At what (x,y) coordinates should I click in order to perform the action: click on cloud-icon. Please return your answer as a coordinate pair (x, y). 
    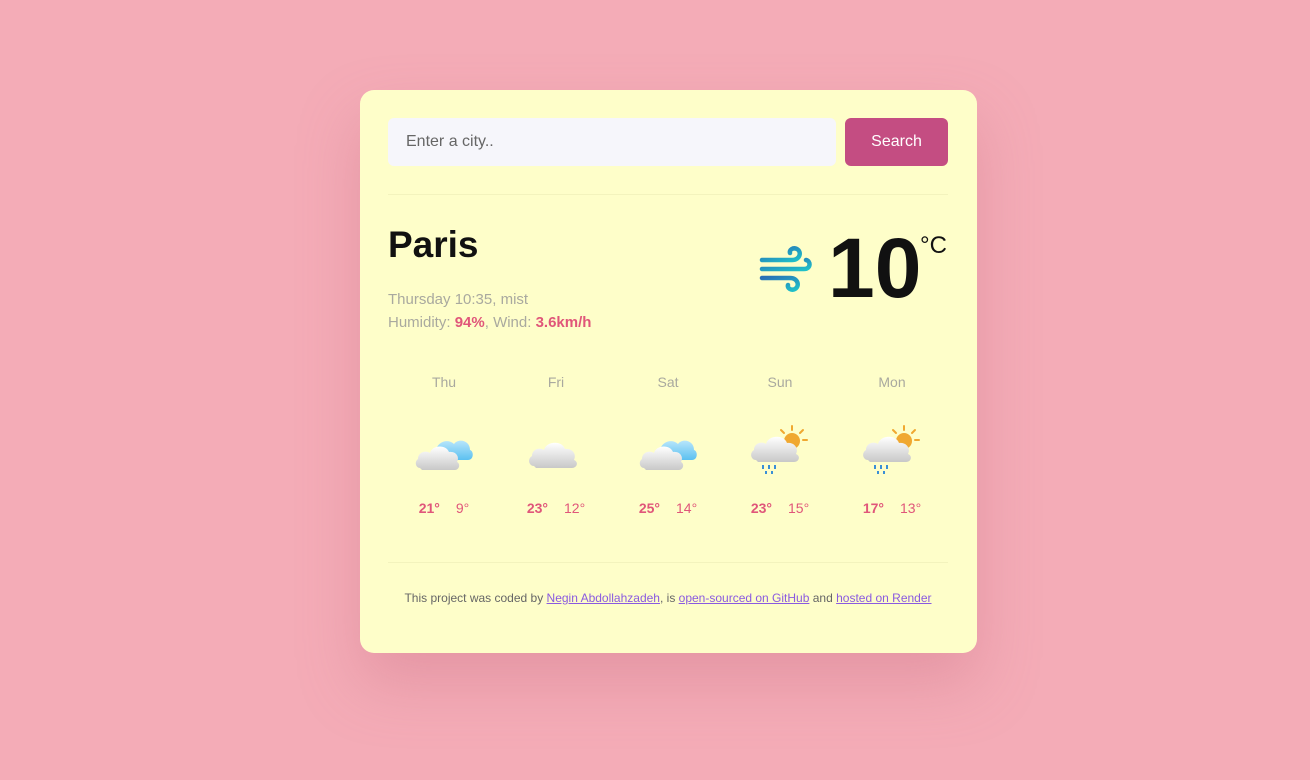
    Looking at the image, I should click on (553, 455).